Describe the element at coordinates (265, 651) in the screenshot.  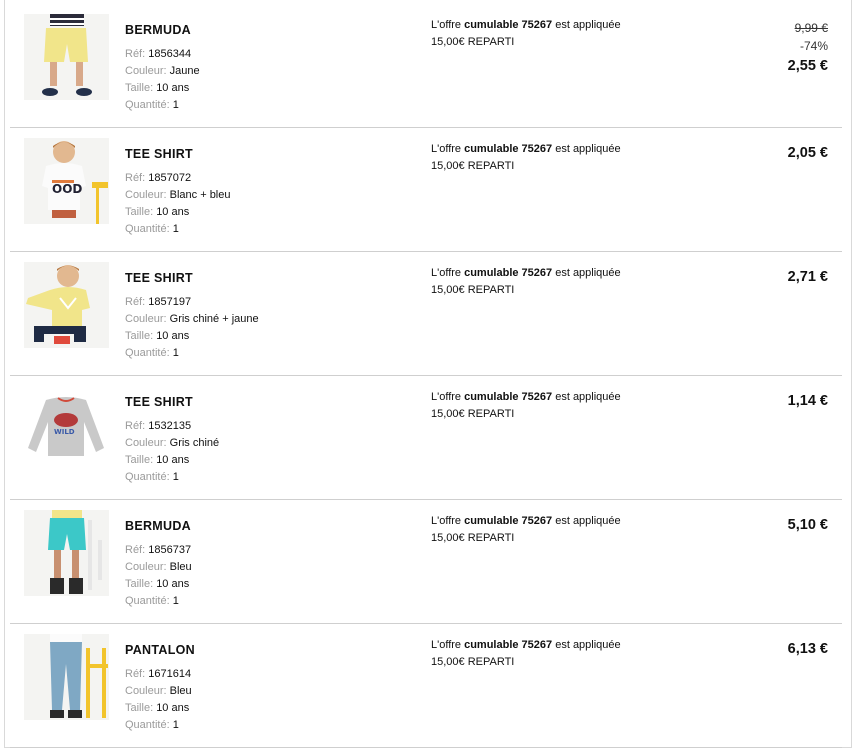
I see `product-name: PANTALON` at that location.